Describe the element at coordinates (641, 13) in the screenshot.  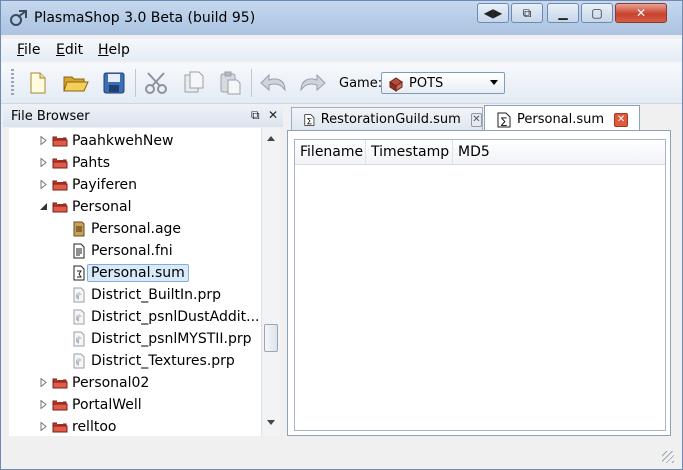
I see `close-button: ✕` at that location.